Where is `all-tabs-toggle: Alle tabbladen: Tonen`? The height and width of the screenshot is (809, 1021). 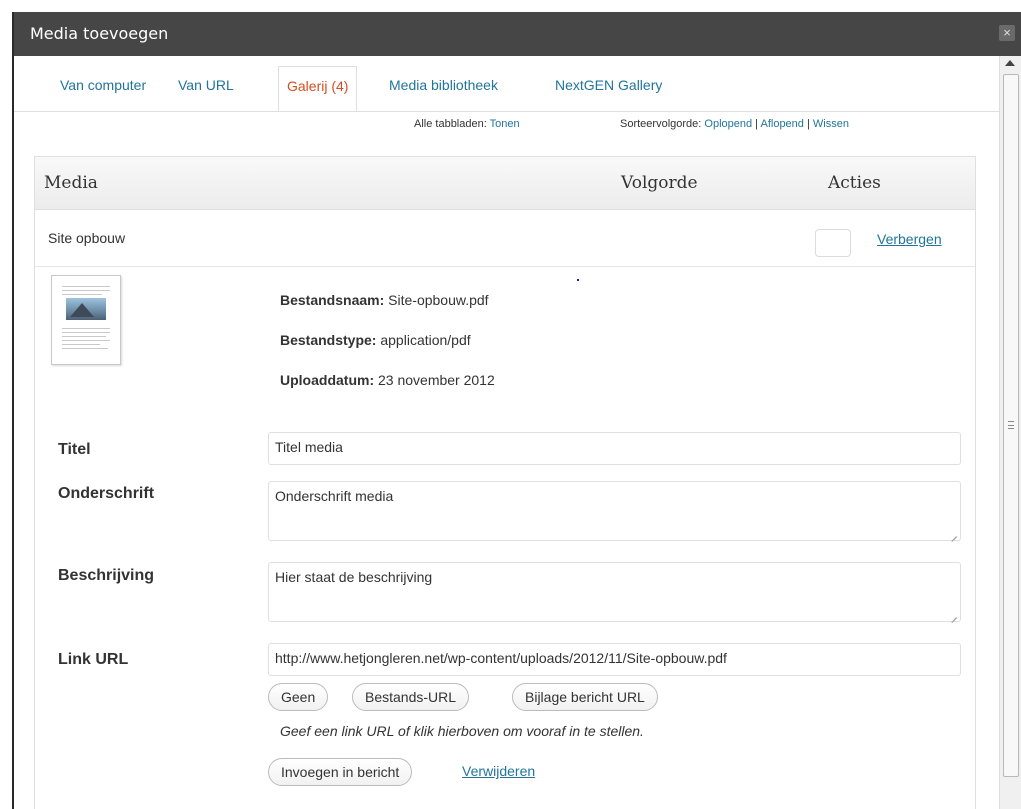 all-tabs-toggle: Alle tabbladen: Tonen is located at coordinates (467, 124).